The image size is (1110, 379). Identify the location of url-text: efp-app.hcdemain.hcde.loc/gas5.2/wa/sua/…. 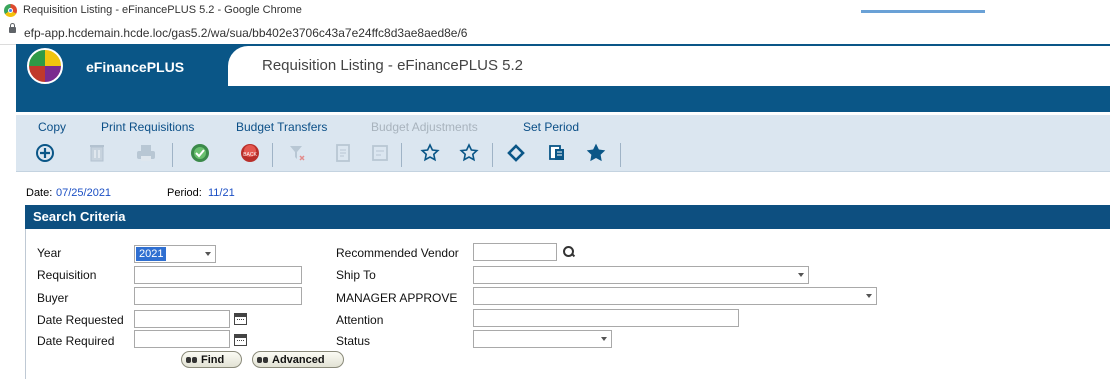
(245, 33).